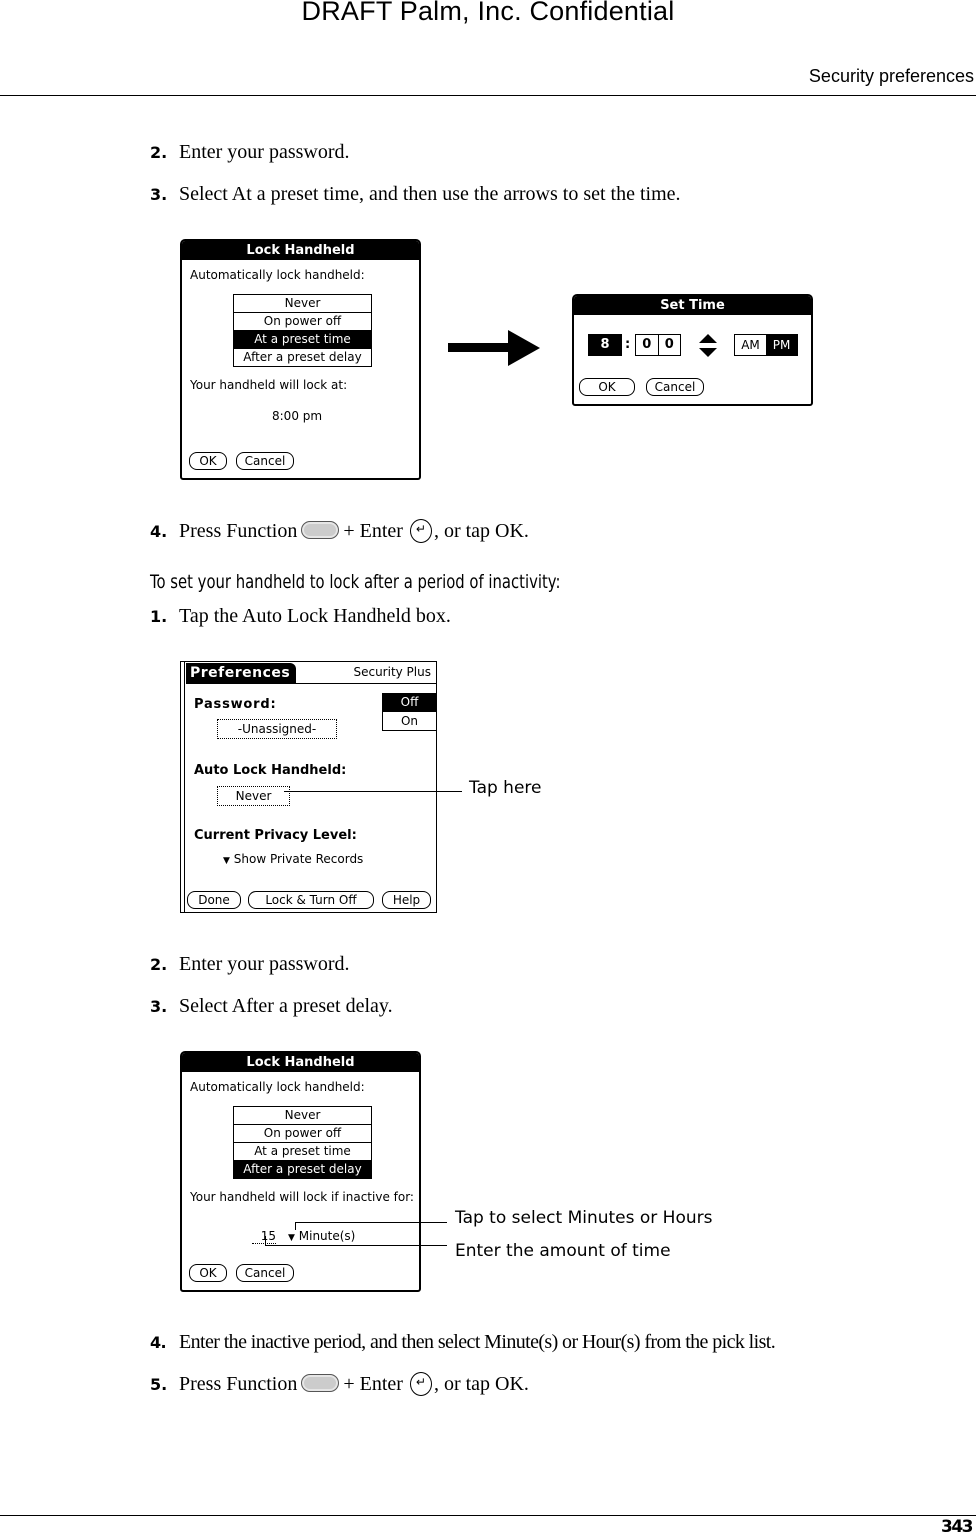 The height and width of the screenshot is (1537, 976). What do you see at coordinates (373, 791) in the screenshot?
I see `callout-leader-line` at bounding box center [373, 791].